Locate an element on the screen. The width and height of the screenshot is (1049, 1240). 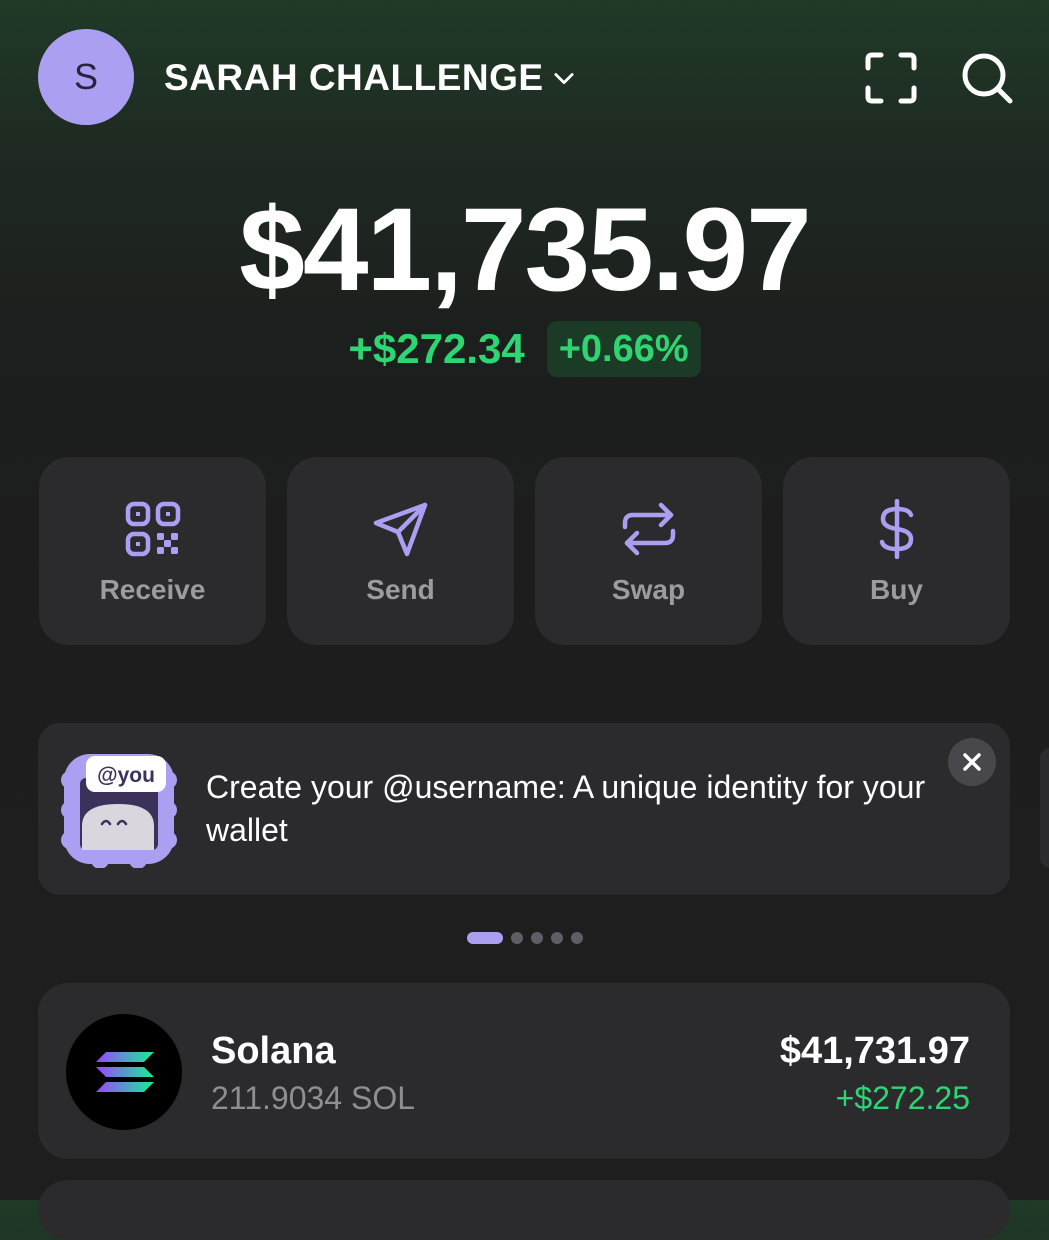
avatar-initial: S is located at coordinates (85, 76).